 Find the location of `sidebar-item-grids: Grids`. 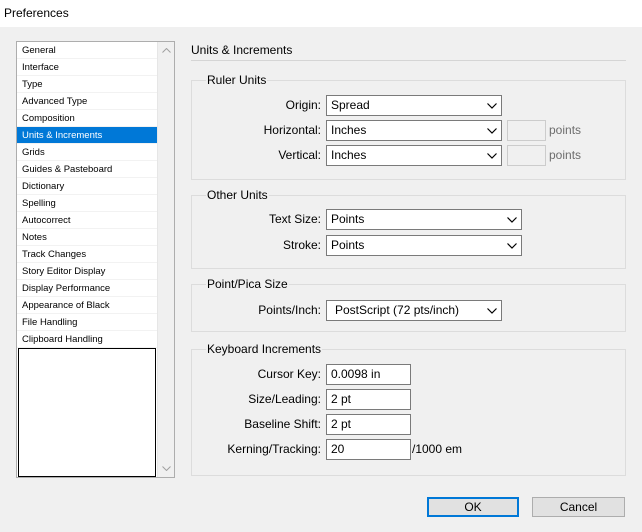

sidebar-item-grids: Grids is located at coordinates (87, 152).